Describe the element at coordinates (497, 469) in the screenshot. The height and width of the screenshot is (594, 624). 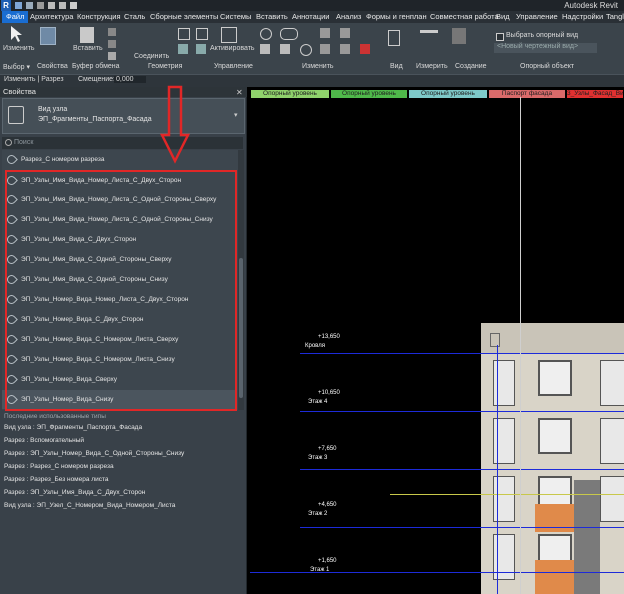
I see `grid-line` at that location.